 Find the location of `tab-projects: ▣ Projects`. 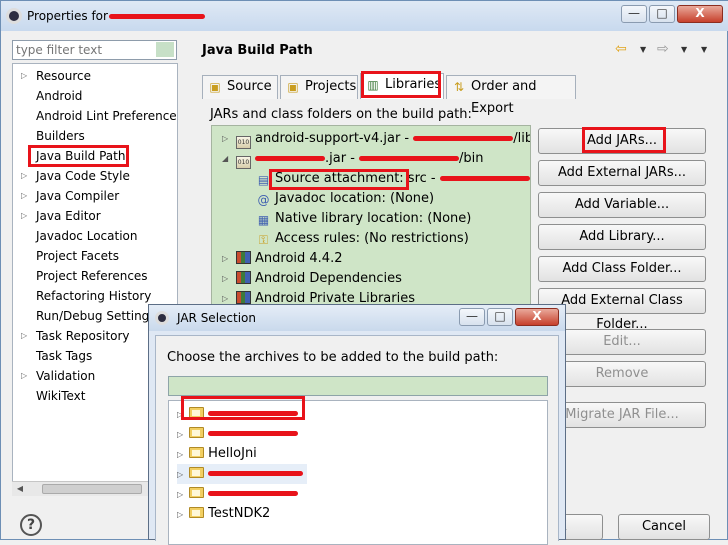

tab-projects: ▣ Projects is located at coordinates (319, 87).